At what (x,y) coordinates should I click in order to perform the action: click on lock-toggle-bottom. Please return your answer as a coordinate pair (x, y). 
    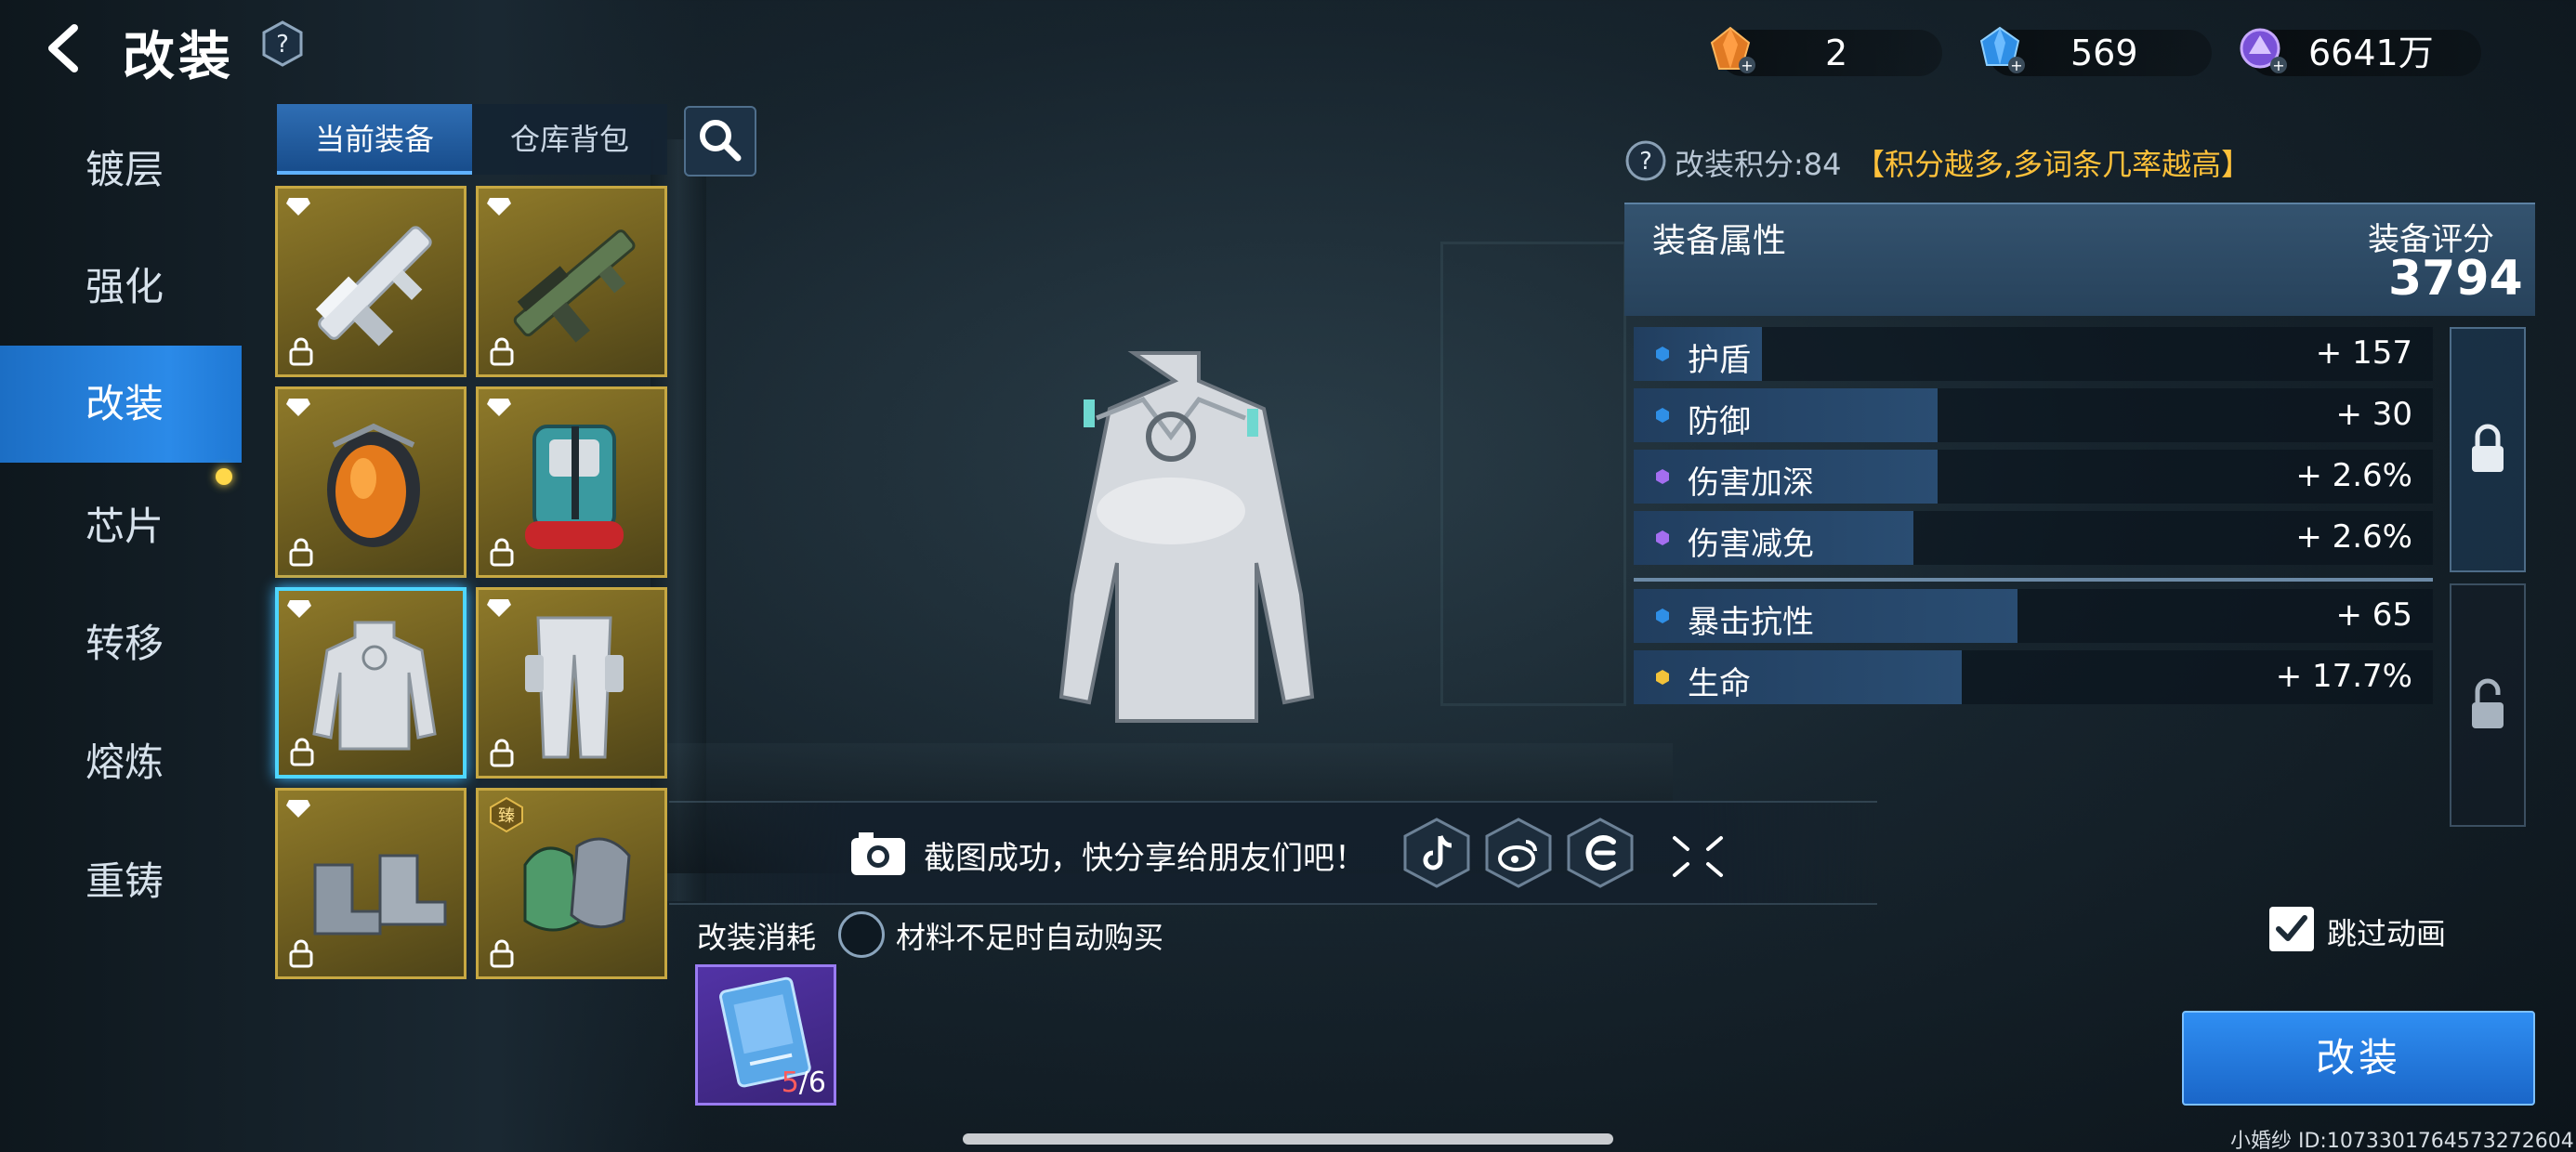
    Looking at the image, I should click on (2488, 705).